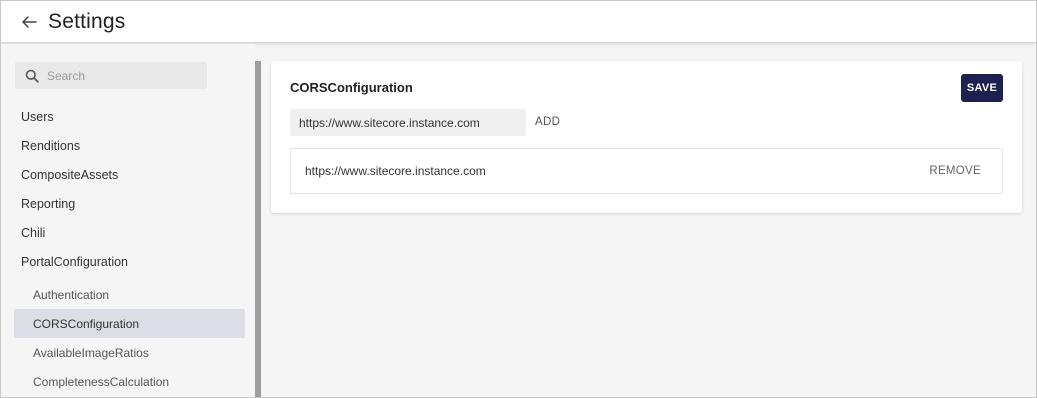 This screenshot has height=398, width=1037. Describe the element at coordinates (74, 262) in the screenshot. I see `sidebar-item-portalconfiguration: PortalConfiguration` at that location.